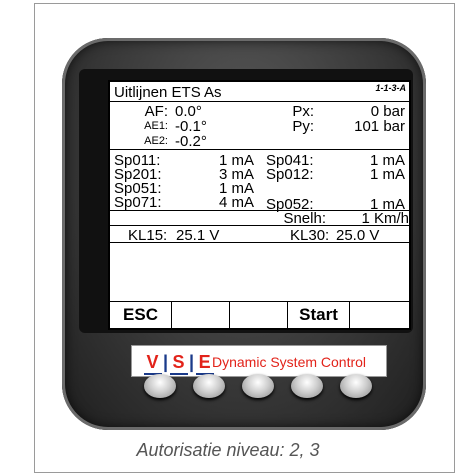  What do you see at coordinates (141, 315) in the screenshot?
I see `esc-softkey: ESC` at bounding box center [141, 315].